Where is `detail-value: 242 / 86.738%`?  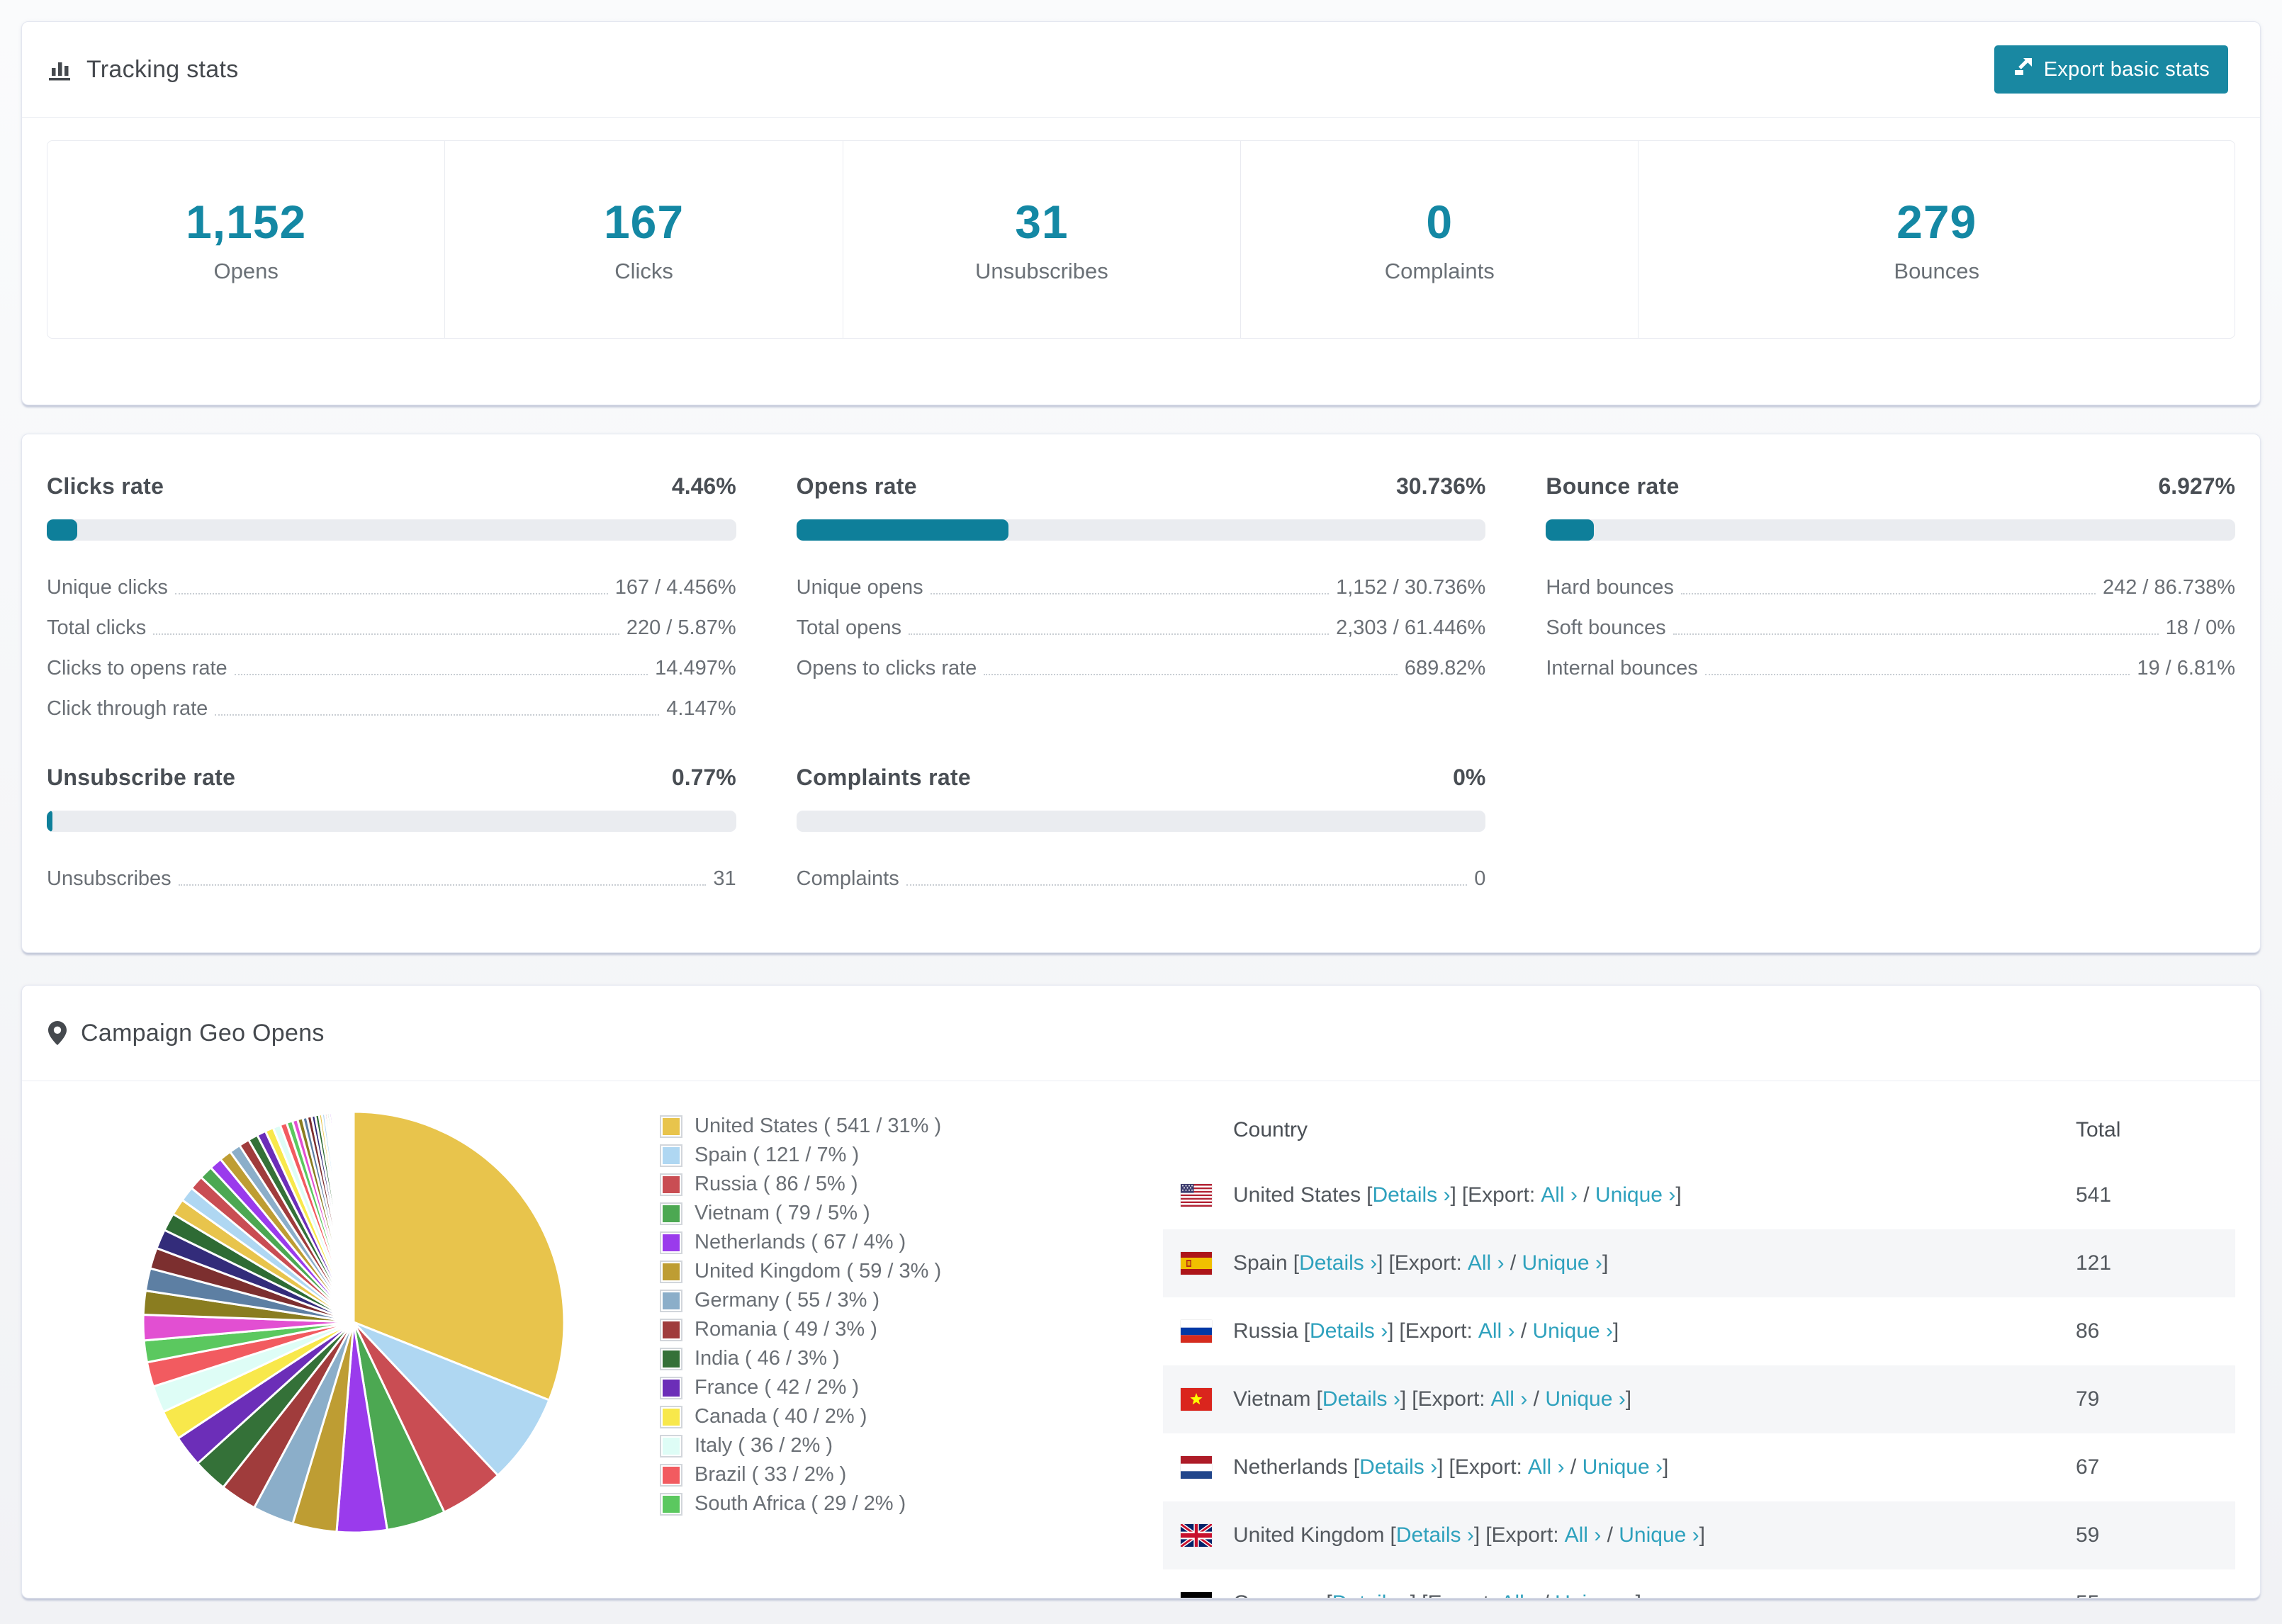
detail-value: 242 / 86.738% is located at coordinates (2169, 588).